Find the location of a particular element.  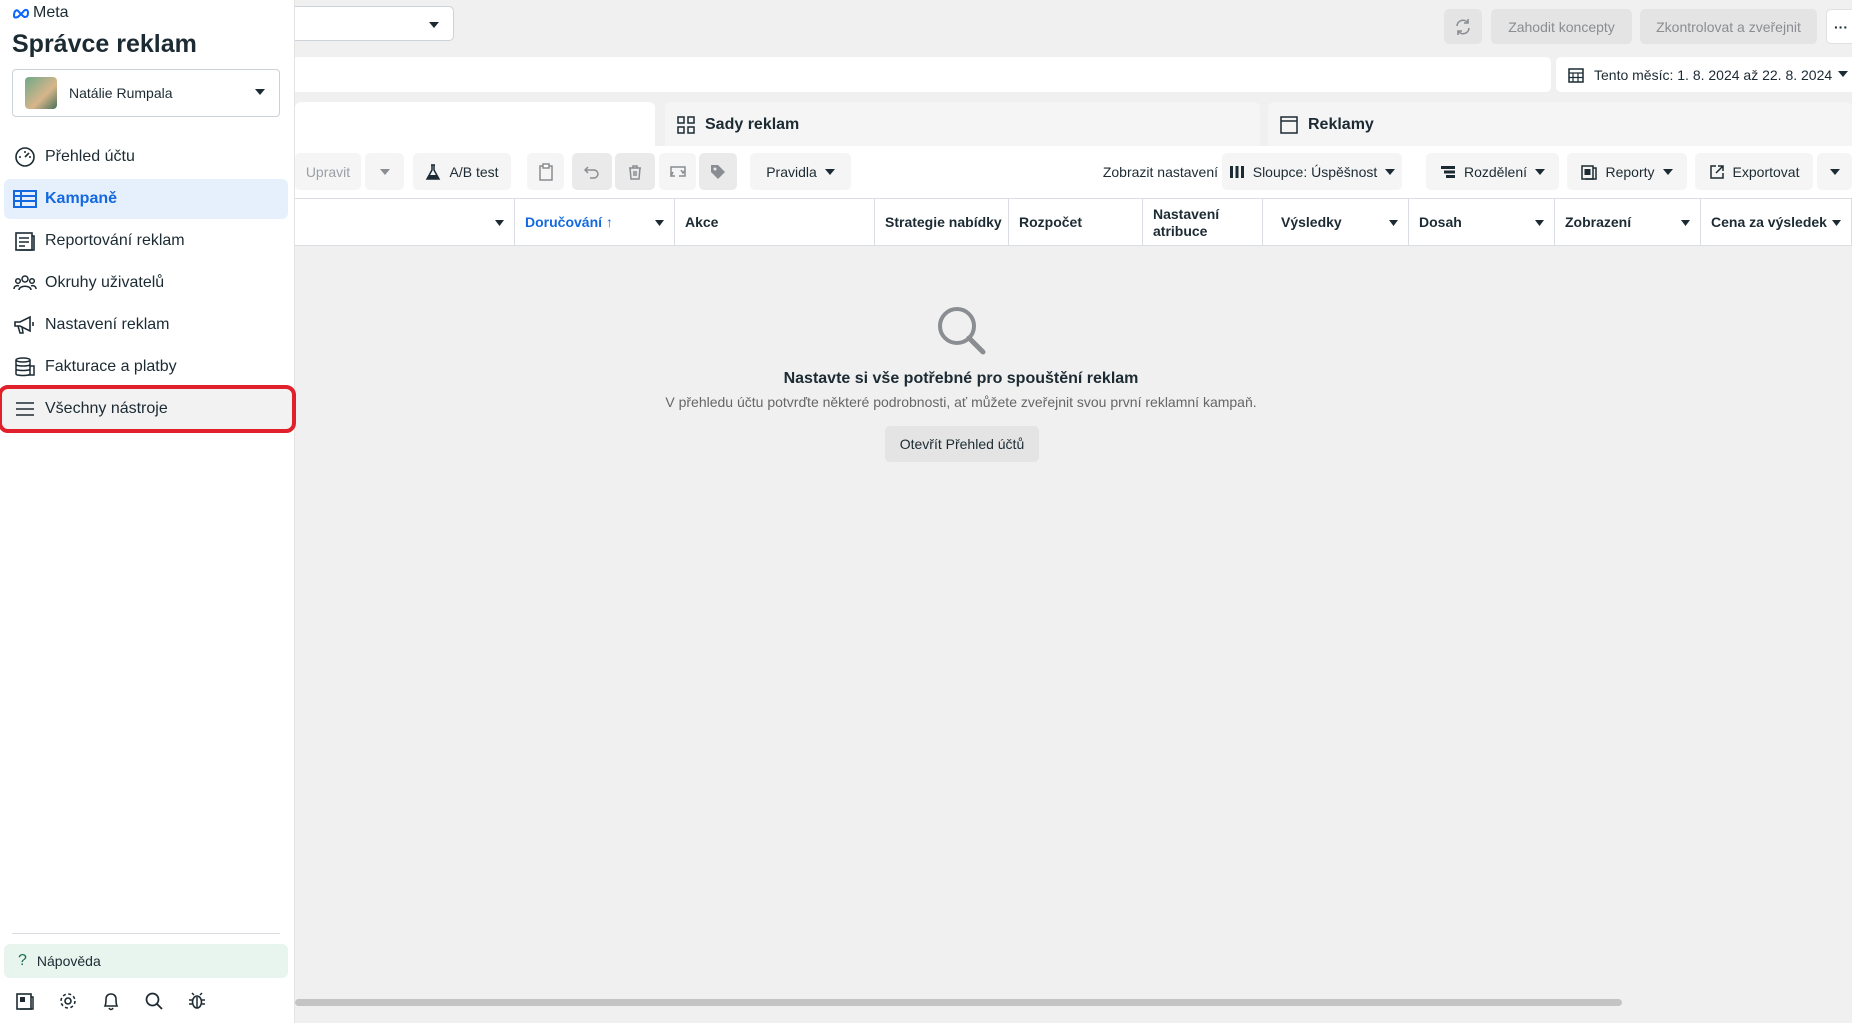

tab-ads: Reklamy is located at coordinates (1560, 124).